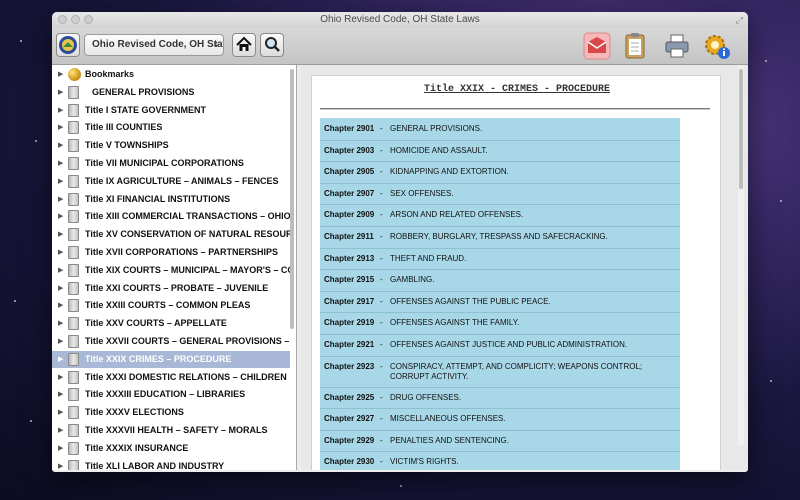 The width and height of the screenshot is (800, 500). I want to click on chapter-row: Chapter 2927- MISCELLANEOUS OFFENSES., so click(500, 419).